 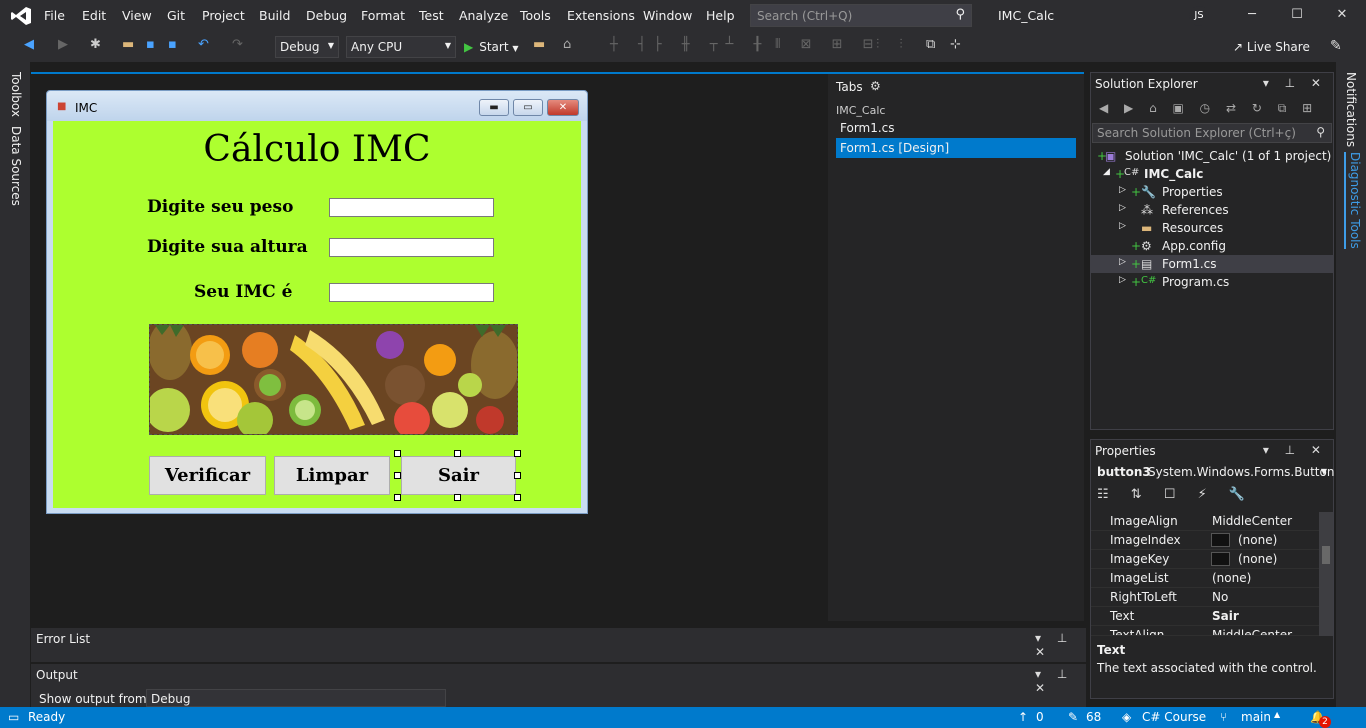 What do you see at coordinates (1256, 717) in the screenshot?
I see `status-branch: main` at bounding box center [1256, 717].